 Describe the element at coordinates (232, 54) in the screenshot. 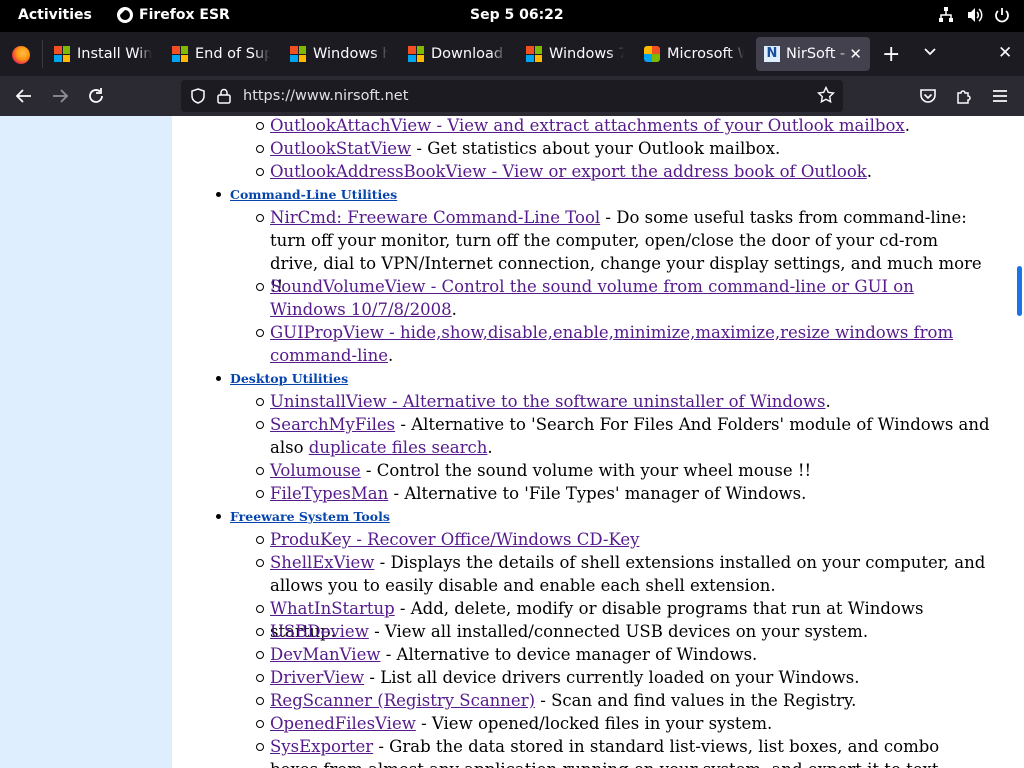

I see `tab-label: End of Support` at that location.